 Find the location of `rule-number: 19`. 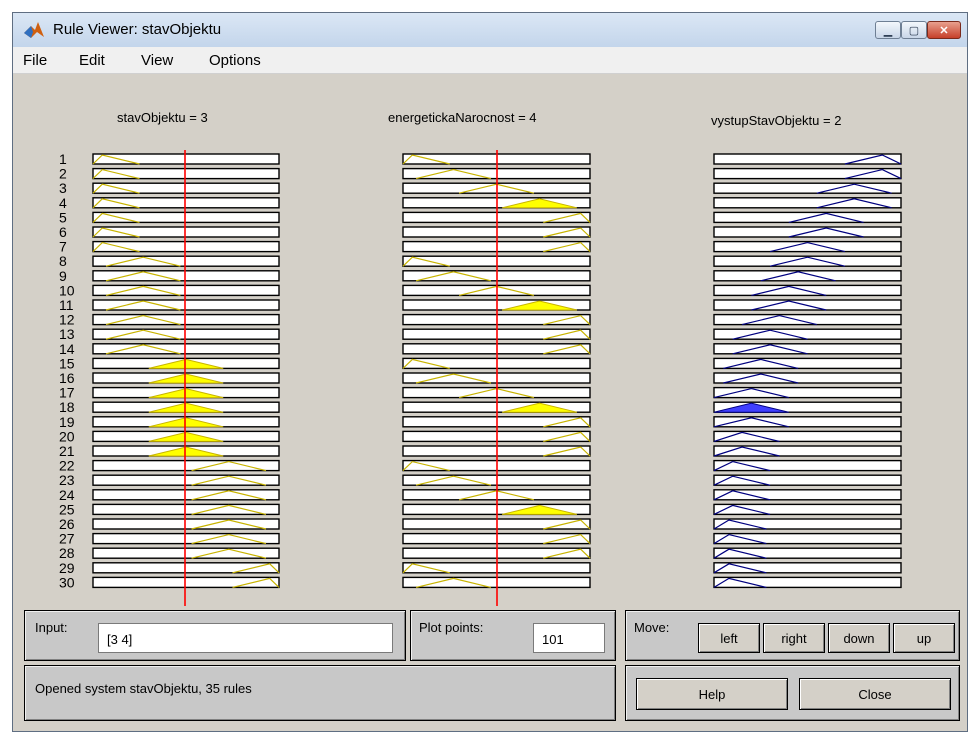

rule-number: 19 is located at coordinates (67, 422).